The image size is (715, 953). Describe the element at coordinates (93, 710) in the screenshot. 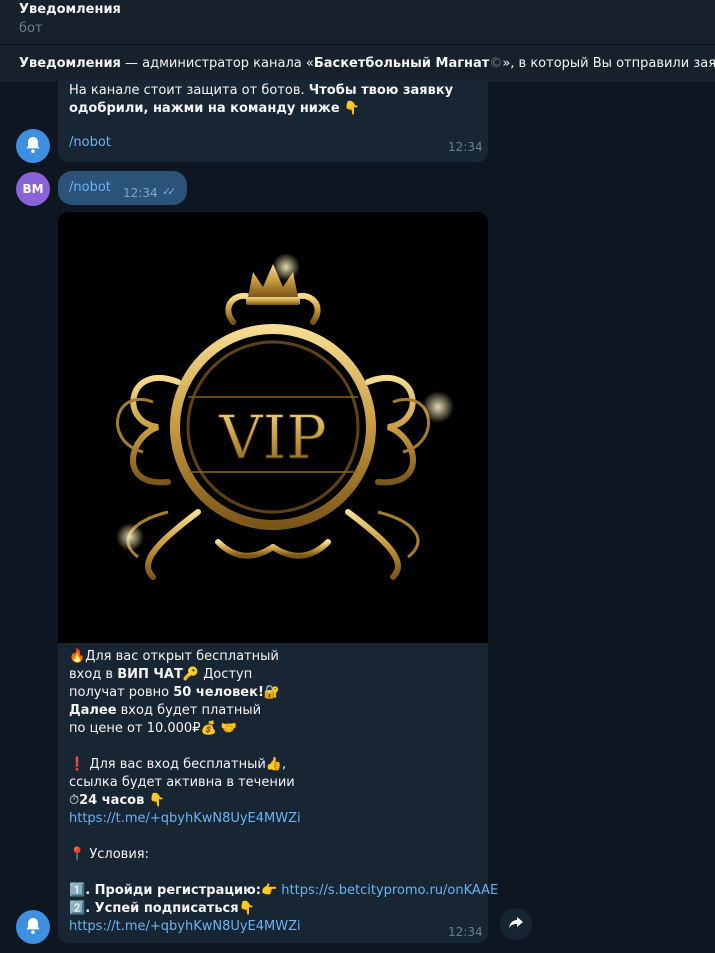

I see `vip-text-bold: Далее` at that location.